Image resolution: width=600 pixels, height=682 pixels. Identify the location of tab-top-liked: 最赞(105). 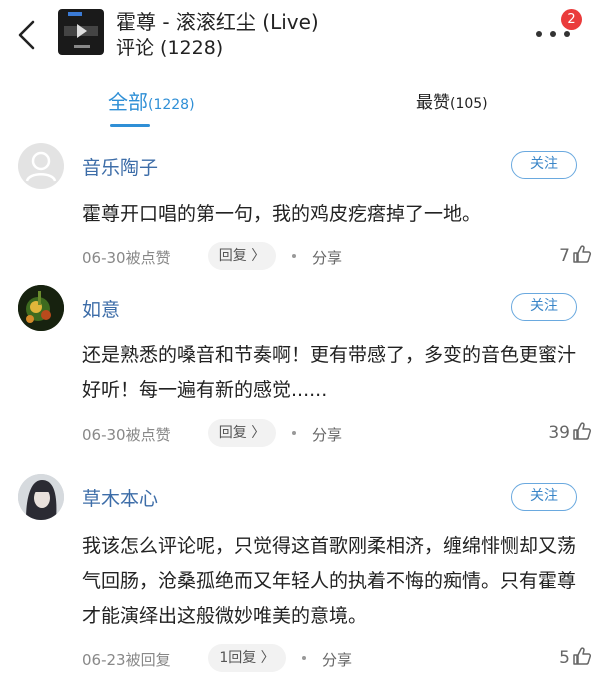
(452, 100).